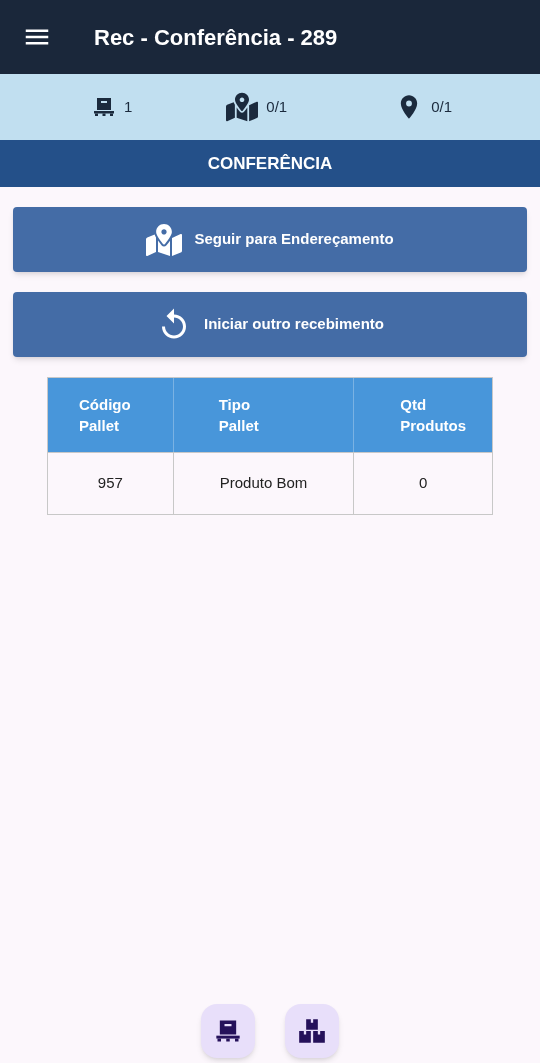  I want to click on table-cell-text: 957, so click(110, 483).